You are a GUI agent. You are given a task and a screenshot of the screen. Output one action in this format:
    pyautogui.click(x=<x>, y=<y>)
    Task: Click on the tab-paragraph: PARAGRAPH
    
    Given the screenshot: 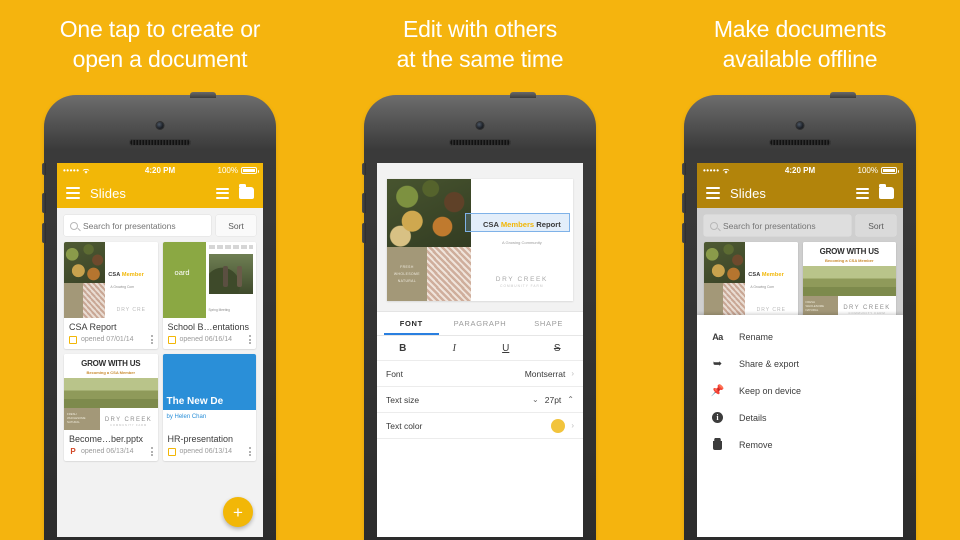 What is the action you would take?
    pyautogui.click(x=480, y=323)
    